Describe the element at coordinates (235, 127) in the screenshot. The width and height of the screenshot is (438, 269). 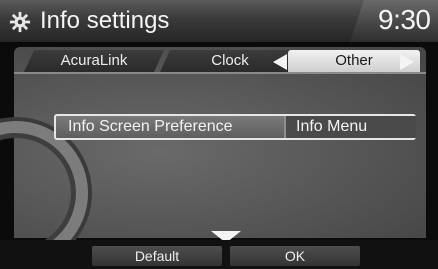
I see `setting-info-screen-preference: Info Screen Preference Info Menu` at that location.